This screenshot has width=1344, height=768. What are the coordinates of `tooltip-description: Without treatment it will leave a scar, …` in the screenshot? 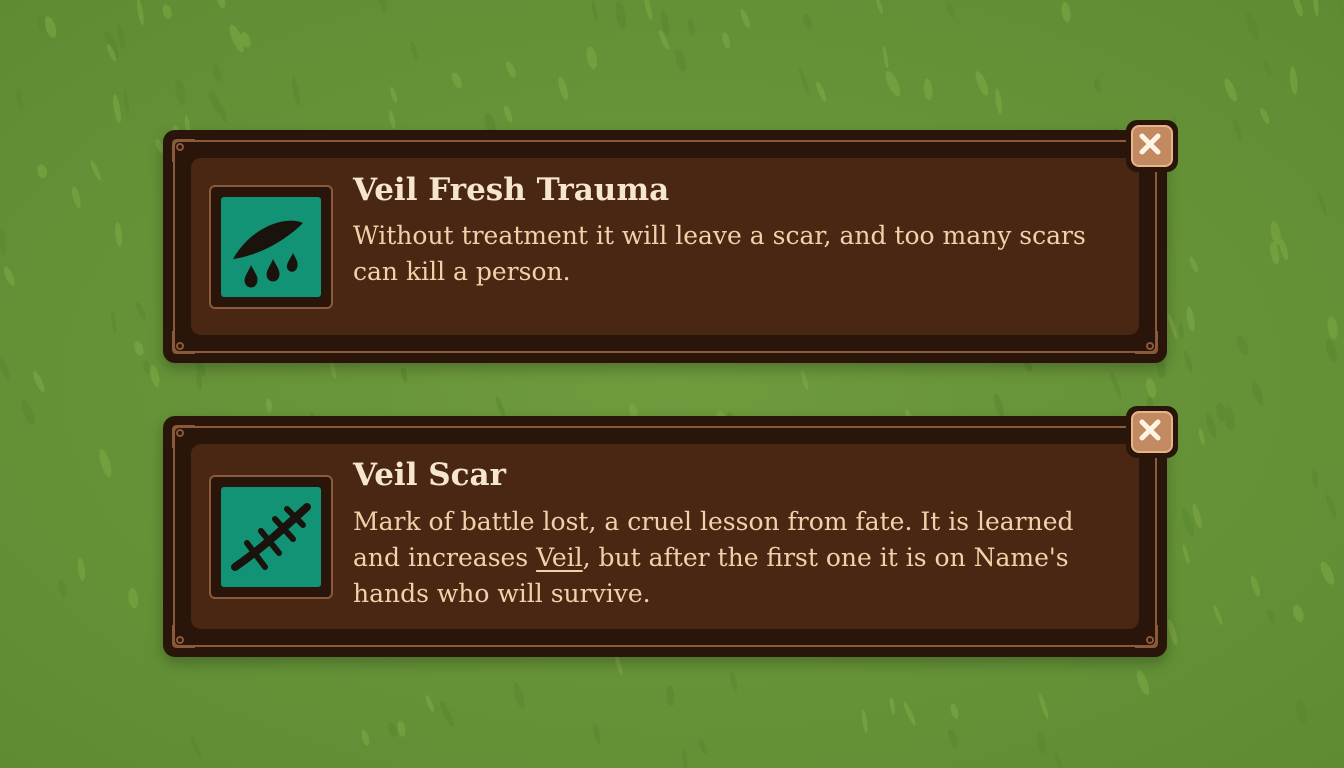 It's located at (719, 253).